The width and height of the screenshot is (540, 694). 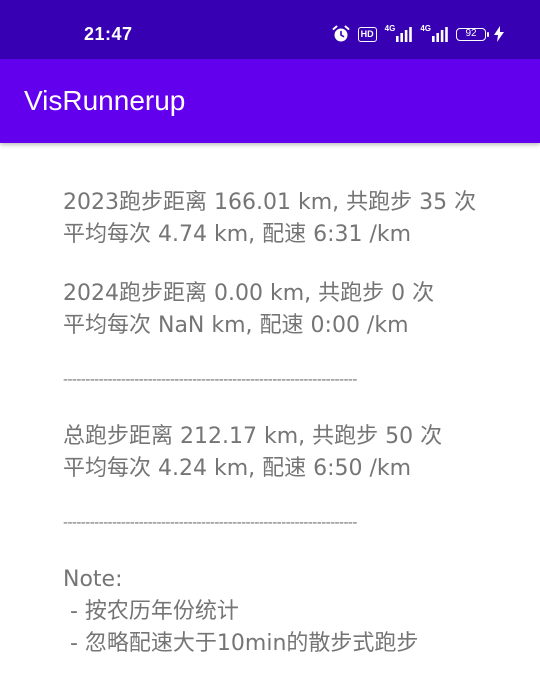 I want to click on note-item: - 按农历年份统计, so click(x=151, y=611).